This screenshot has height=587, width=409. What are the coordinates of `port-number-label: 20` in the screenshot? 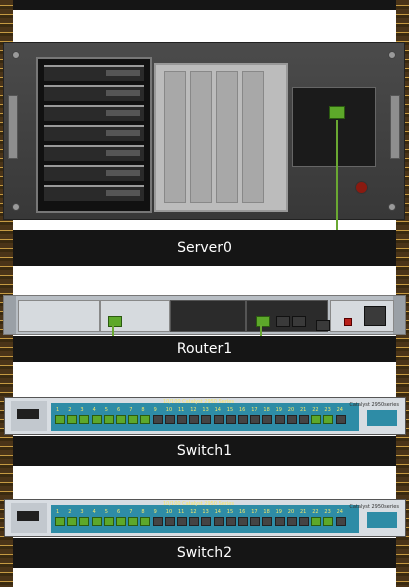 It's located at (291, 410).